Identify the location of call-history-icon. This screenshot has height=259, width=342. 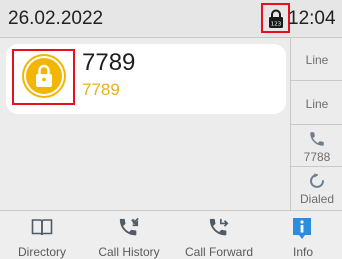
(129, 226).